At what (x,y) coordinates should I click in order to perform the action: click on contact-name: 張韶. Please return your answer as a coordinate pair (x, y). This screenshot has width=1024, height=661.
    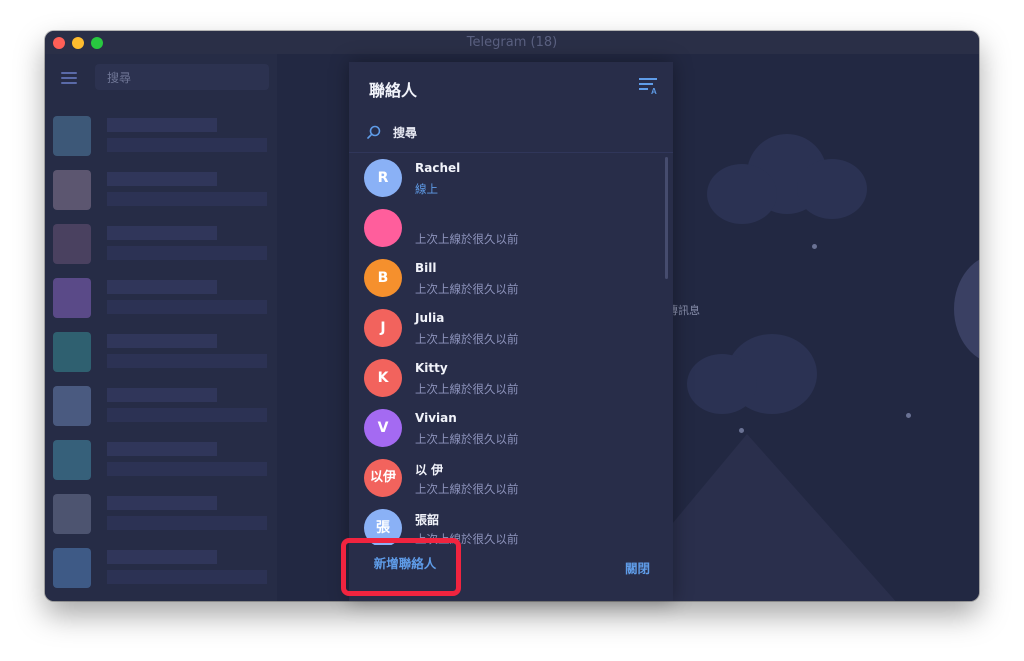
    Looking at the image, I should click on (427, 520).